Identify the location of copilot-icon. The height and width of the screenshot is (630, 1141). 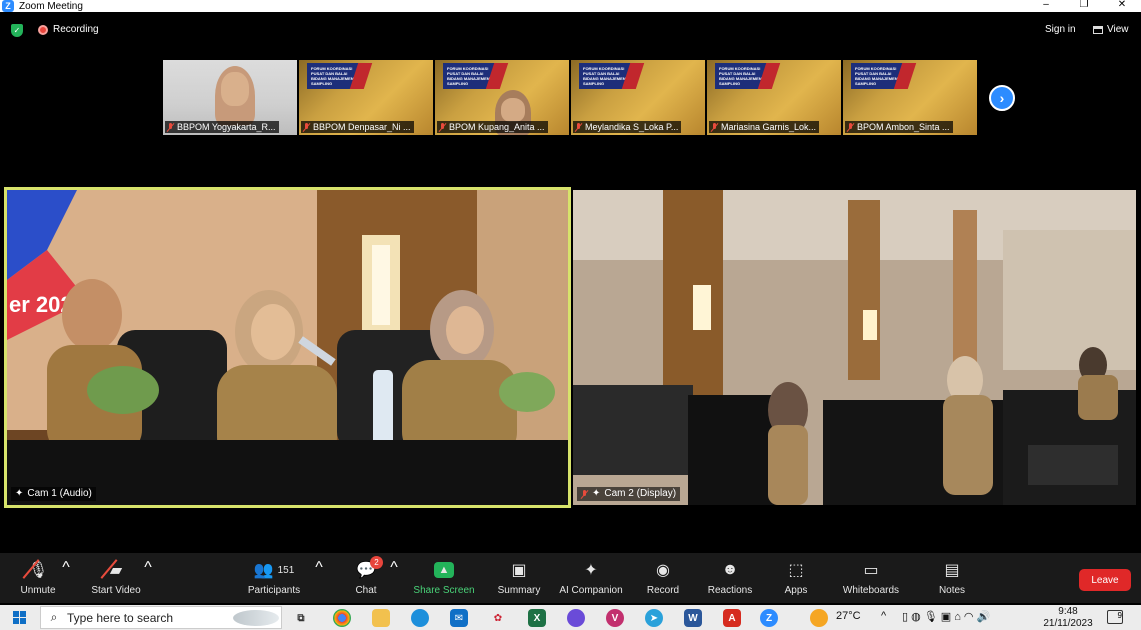
(576, 618).